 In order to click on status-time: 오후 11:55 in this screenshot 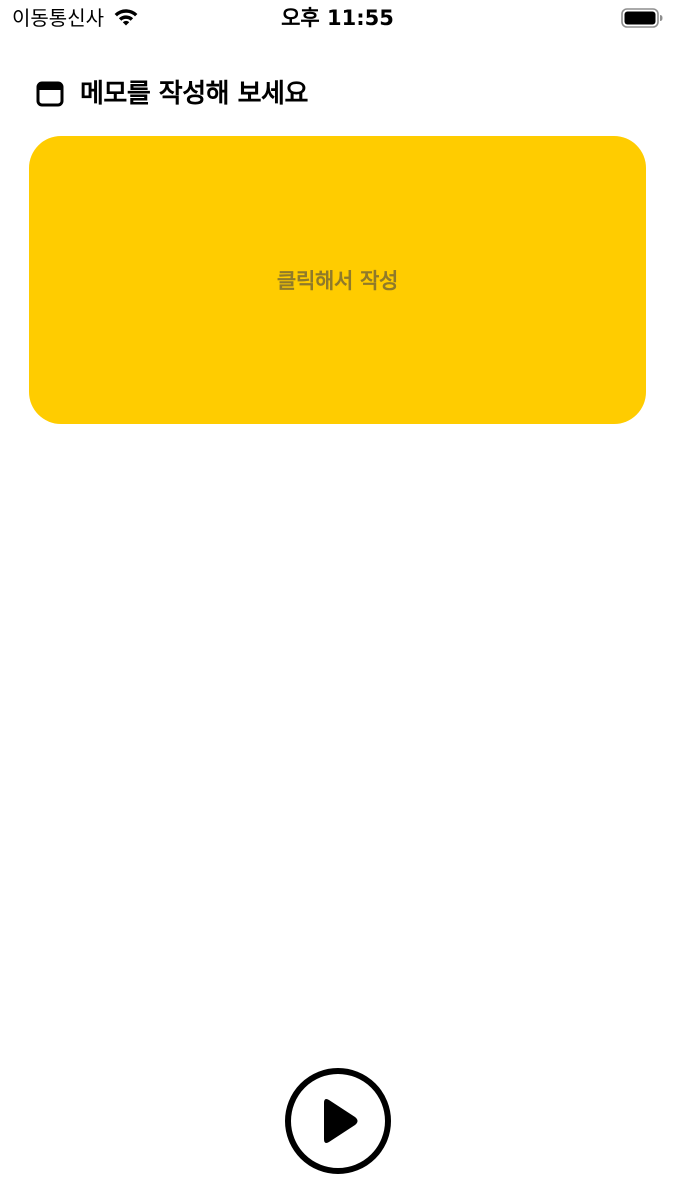, I will do `click(337, 18)`.